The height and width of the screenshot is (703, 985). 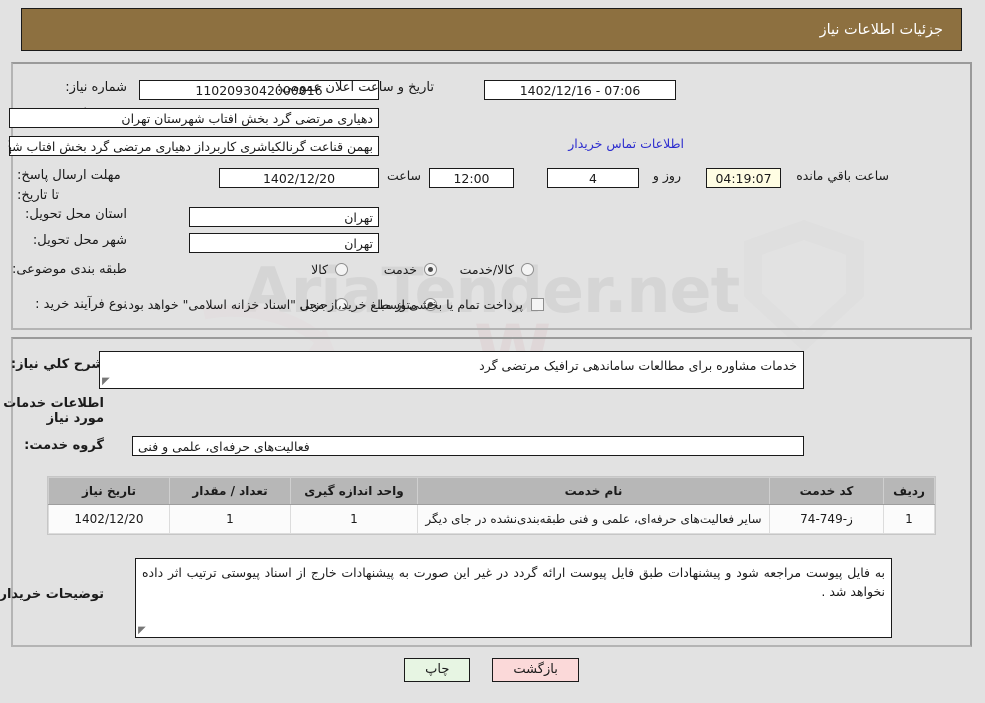 I want to click on category-label: طبقه بندی موضوعی:, so click(x=70, y=269).